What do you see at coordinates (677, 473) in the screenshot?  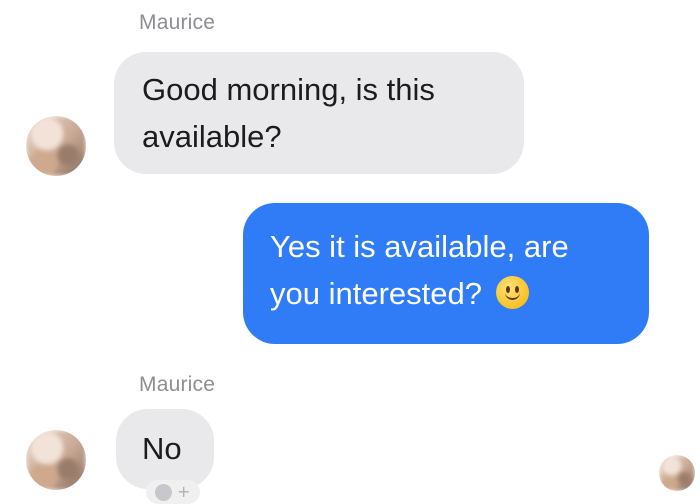 I see `read-receipt-avatar` at bounding box center [677, 473].